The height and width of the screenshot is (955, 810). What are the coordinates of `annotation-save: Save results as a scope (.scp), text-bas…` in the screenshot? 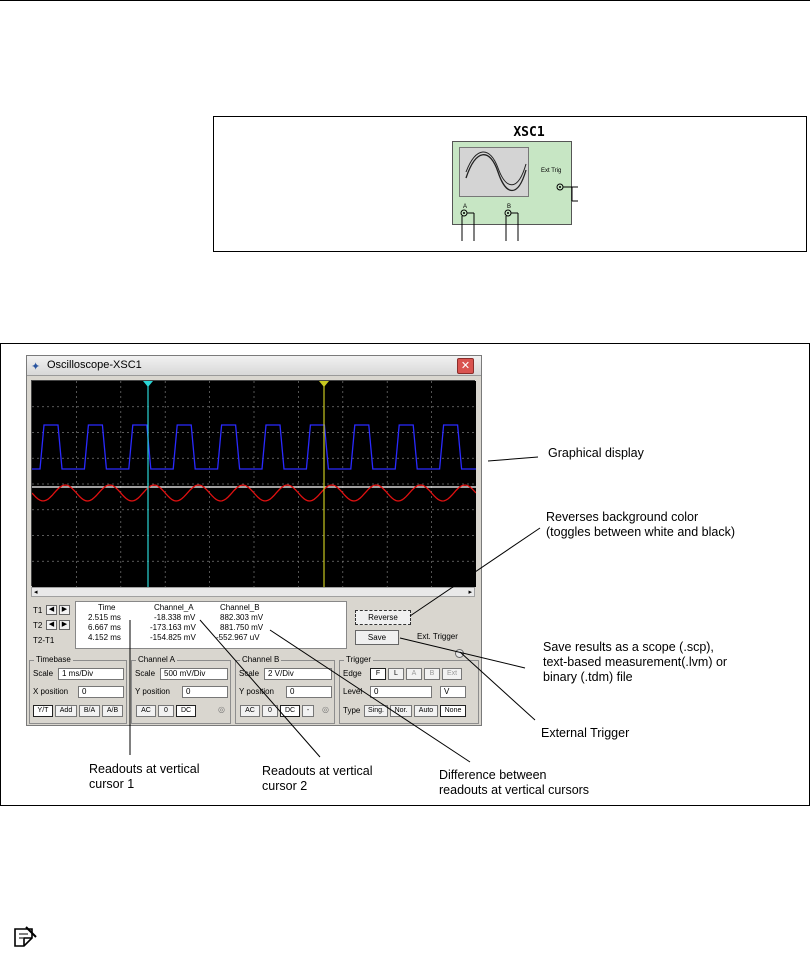 It's located at (635, 662).